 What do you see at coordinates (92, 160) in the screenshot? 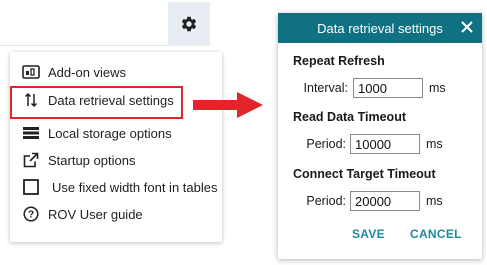
I see `menu-item-label: Startup options` at bounding box center [92, 160].